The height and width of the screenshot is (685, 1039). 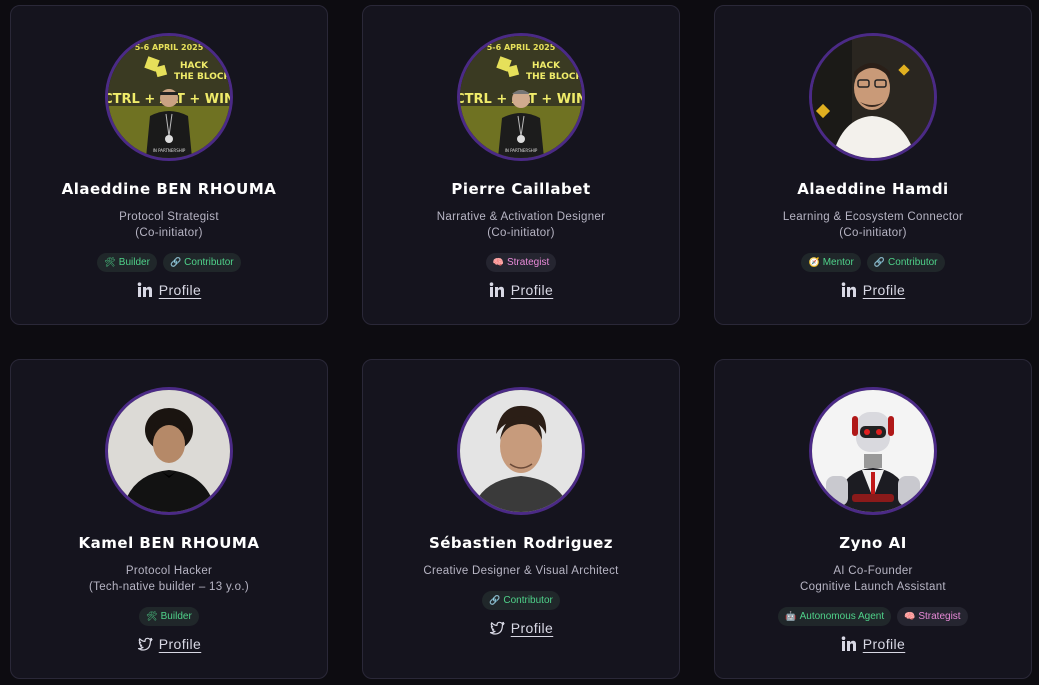 What do you see at coordinates (521, 571) in the screenshot?
I see `member-role: Creative Designer & Visual Architect` at bounding box center [521, 571].